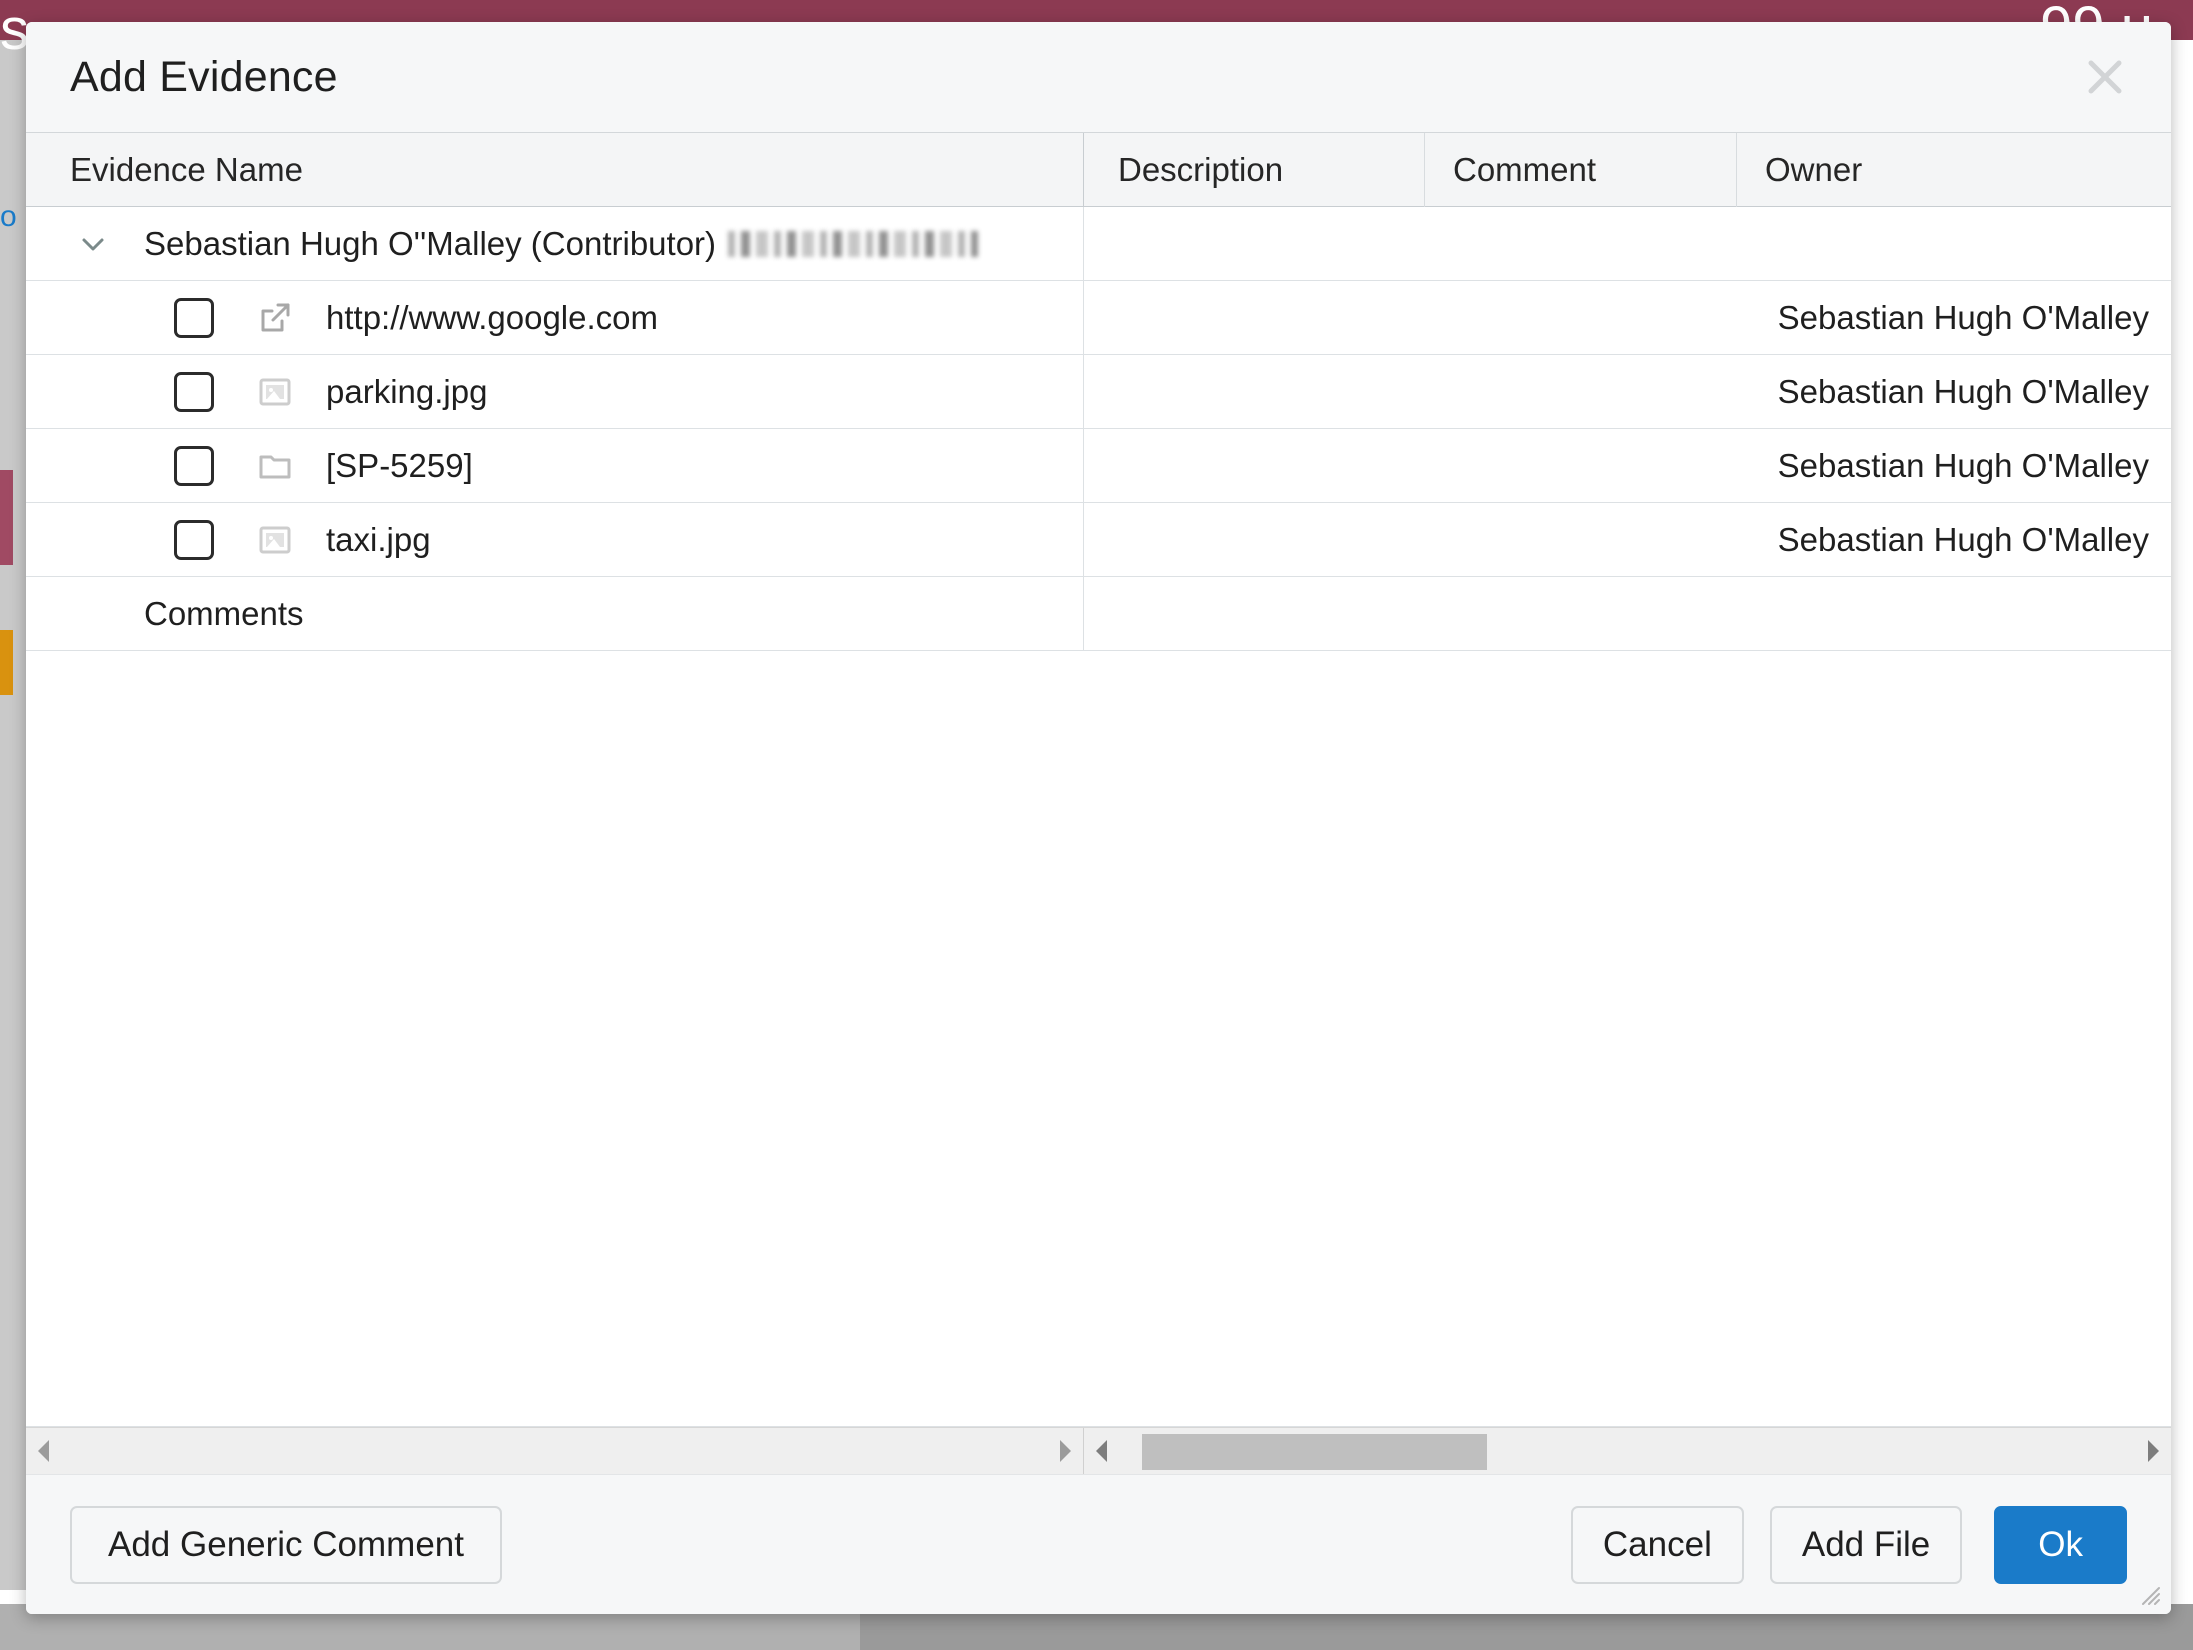  Describe the element at coordinates (1098, 77) in the screenshot. I see `dialog-header: Add Evidence` at that location.